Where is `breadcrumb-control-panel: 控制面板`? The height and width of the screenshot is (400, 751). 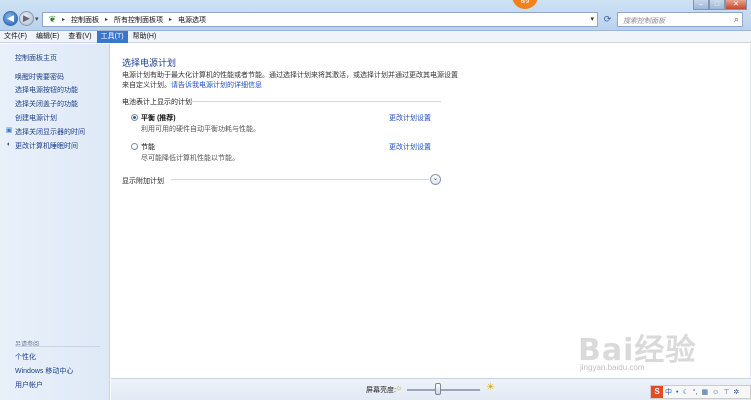 breadcrumb-control-panel: 控制面板 is located at coordinates (85, 20).